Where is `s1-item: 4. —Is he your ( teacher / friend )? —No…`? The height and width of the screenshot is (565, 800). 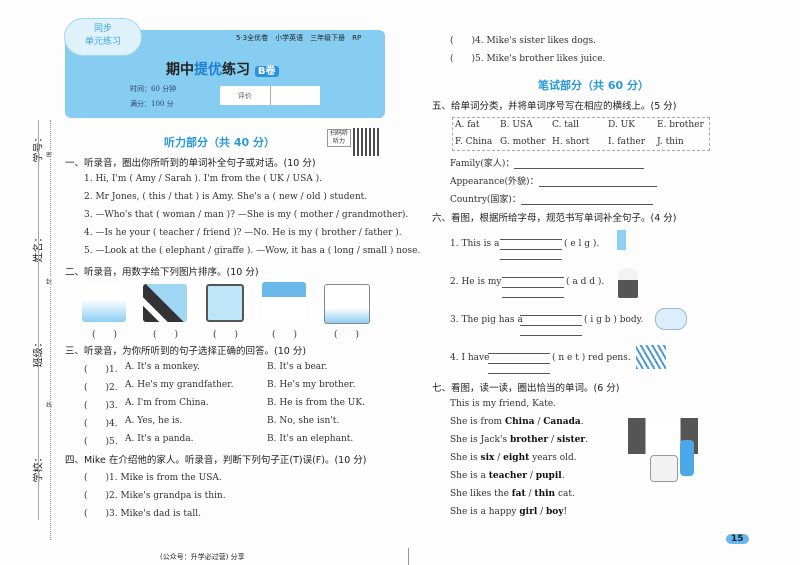 s1-item: 4. —Is he your ( teacher / friend )? —No… is located at coordinates (243, 233).